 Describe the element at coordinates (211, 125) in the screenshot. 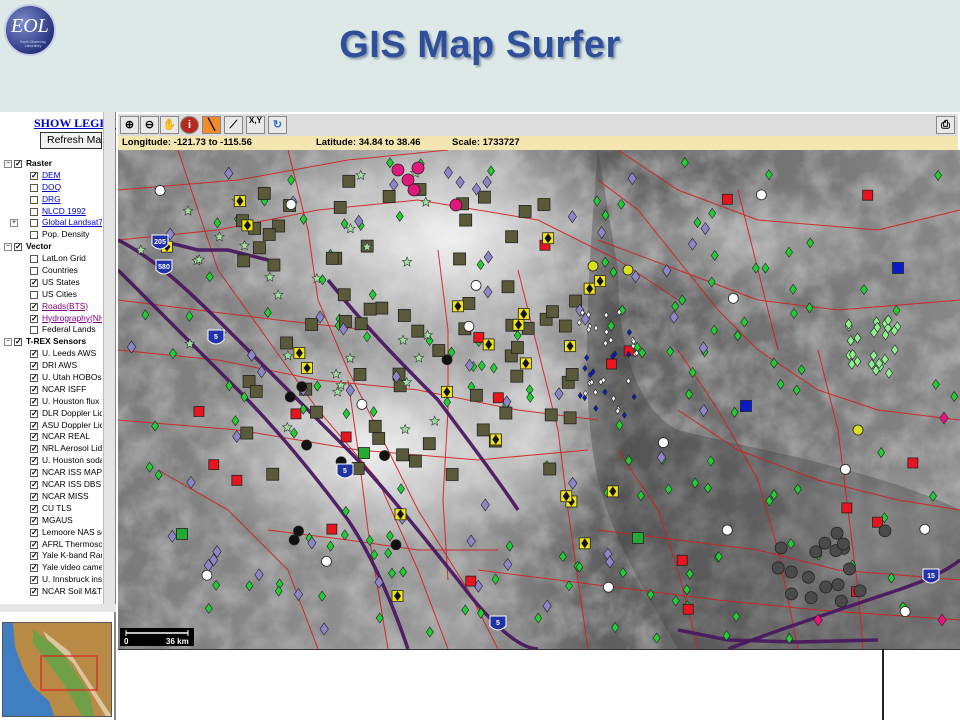

I see `highlight-icon: ╲` at that location.